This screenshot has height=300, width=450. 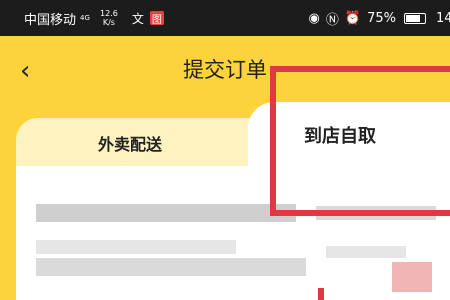 I want to click on tab-pickup-label: 到店自取, so click(x=340, y=136).